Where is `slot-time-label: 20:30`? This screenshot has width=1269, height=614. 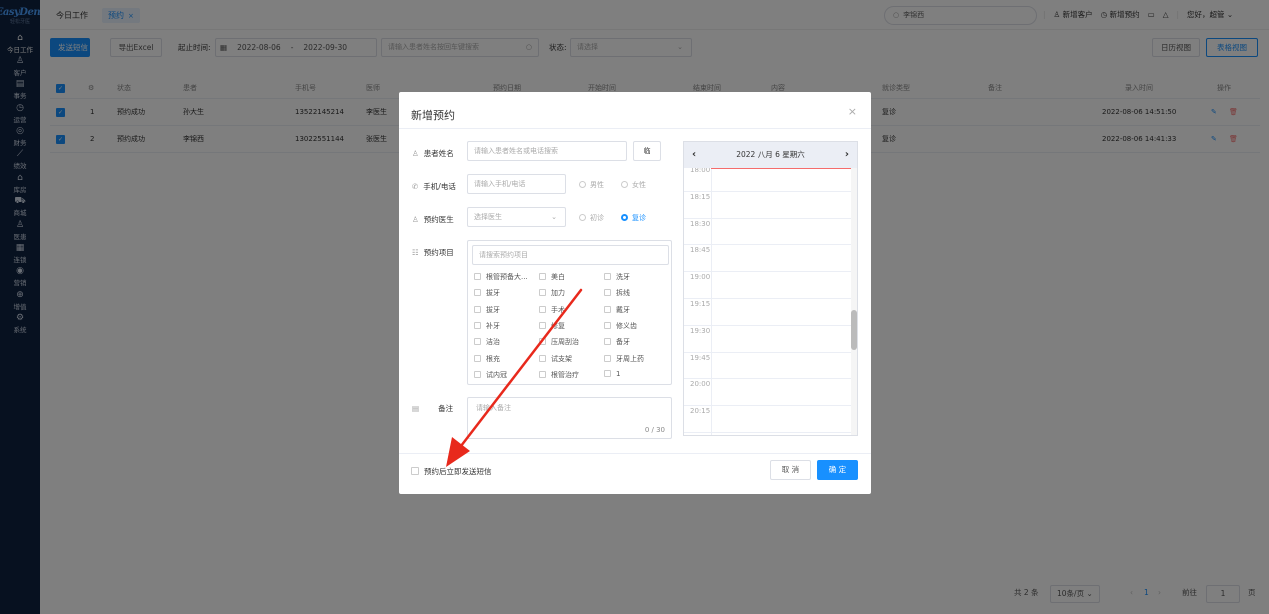 slot-time-label: 20:30 is located at coordinates (700, 434).